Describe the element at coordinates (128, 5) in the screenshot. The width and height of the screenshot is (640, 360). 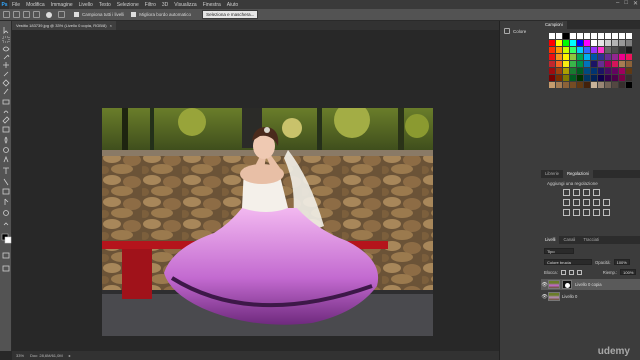
I see `menu-selezione: Selezione` at that location.